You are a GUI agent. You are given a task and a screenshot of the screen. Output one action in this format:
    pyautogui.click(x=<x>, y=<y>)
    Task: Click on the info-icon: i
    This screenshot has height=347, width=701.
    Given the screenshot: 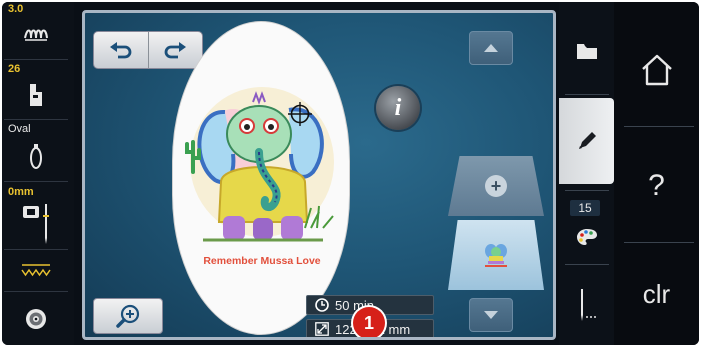 What is the action you would take?
    pyautogui.click(x=398, y=107)
    